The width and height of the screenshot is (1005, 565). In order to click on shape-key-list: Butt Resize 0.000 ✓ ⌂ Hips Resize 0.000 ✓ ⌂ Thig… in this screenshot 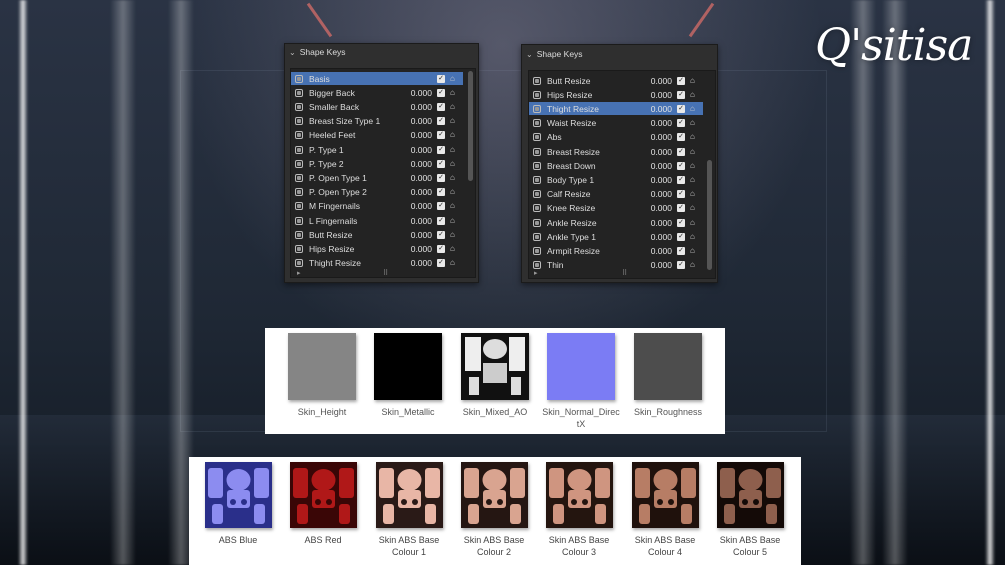, I will do `click(622, 174)`.